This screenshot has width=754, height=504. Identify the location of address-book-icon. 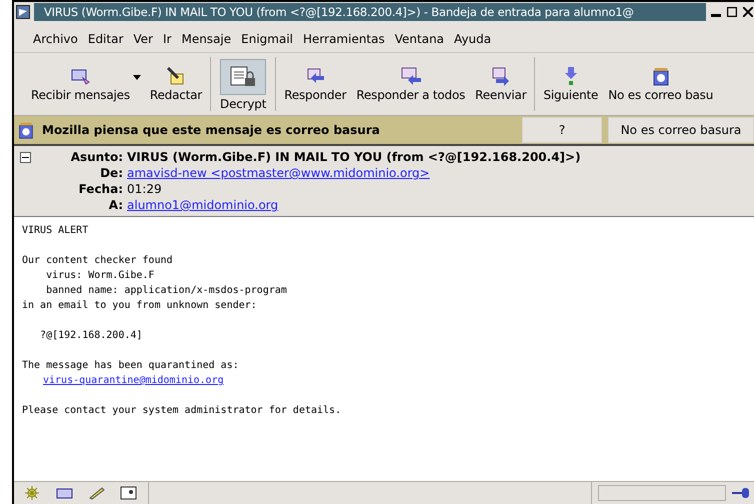
(129, 493).